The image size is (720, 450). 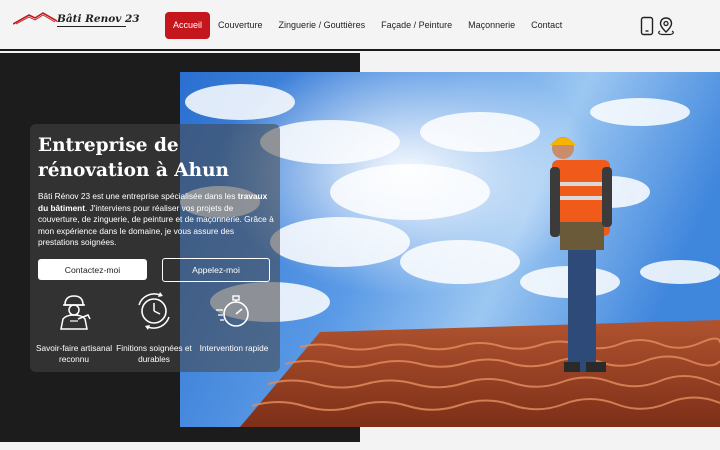 I want to click on feature-label: Savoir-faire artisanal reconnu, so click(x=74, y=354).